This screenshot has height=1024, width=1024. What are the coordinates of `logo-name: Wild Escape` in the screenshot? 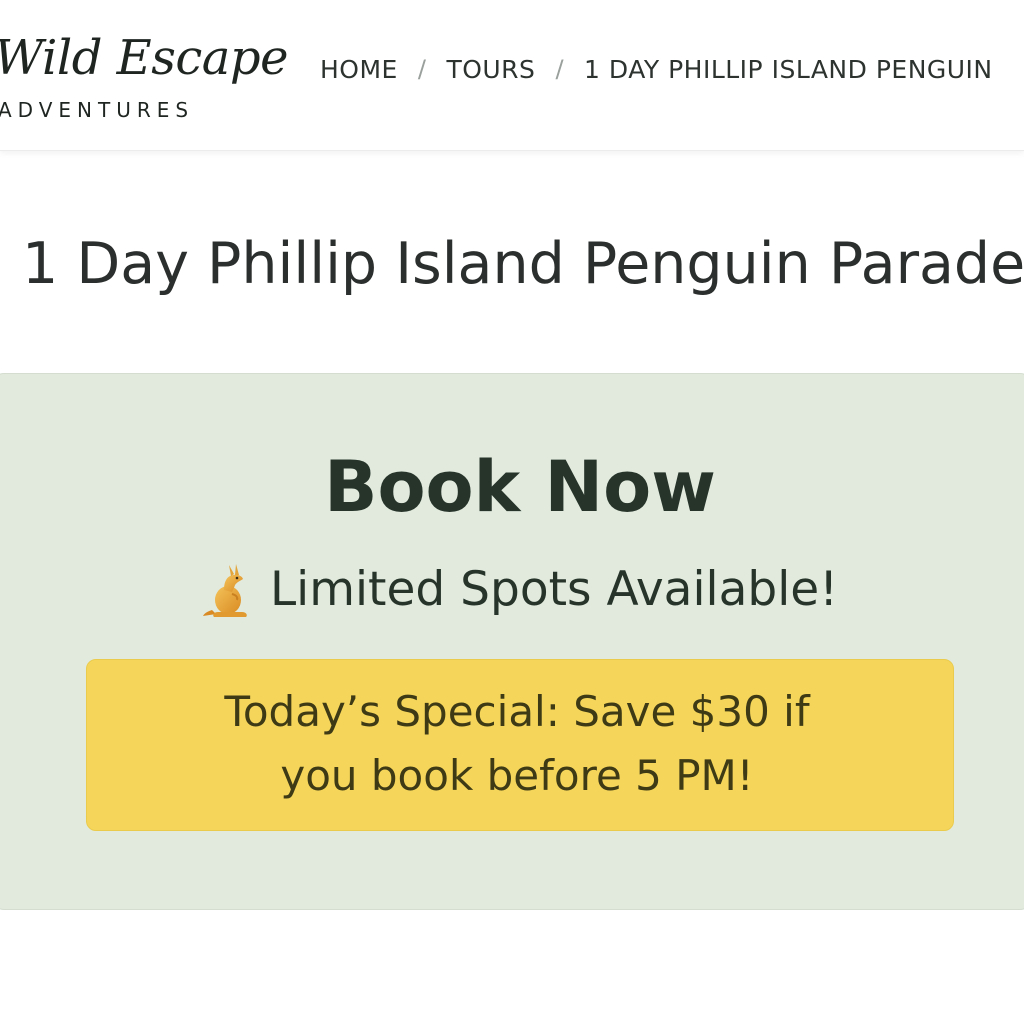 It's located at (144, 58).